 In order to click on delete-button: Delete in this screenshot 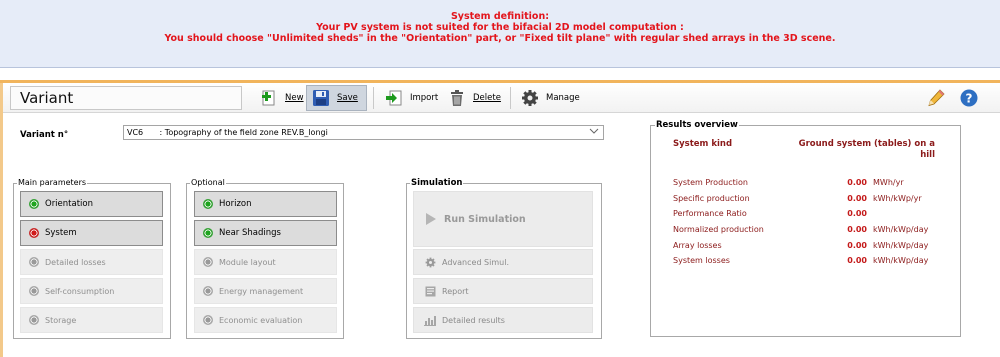, I will do `click(474, 98)`.